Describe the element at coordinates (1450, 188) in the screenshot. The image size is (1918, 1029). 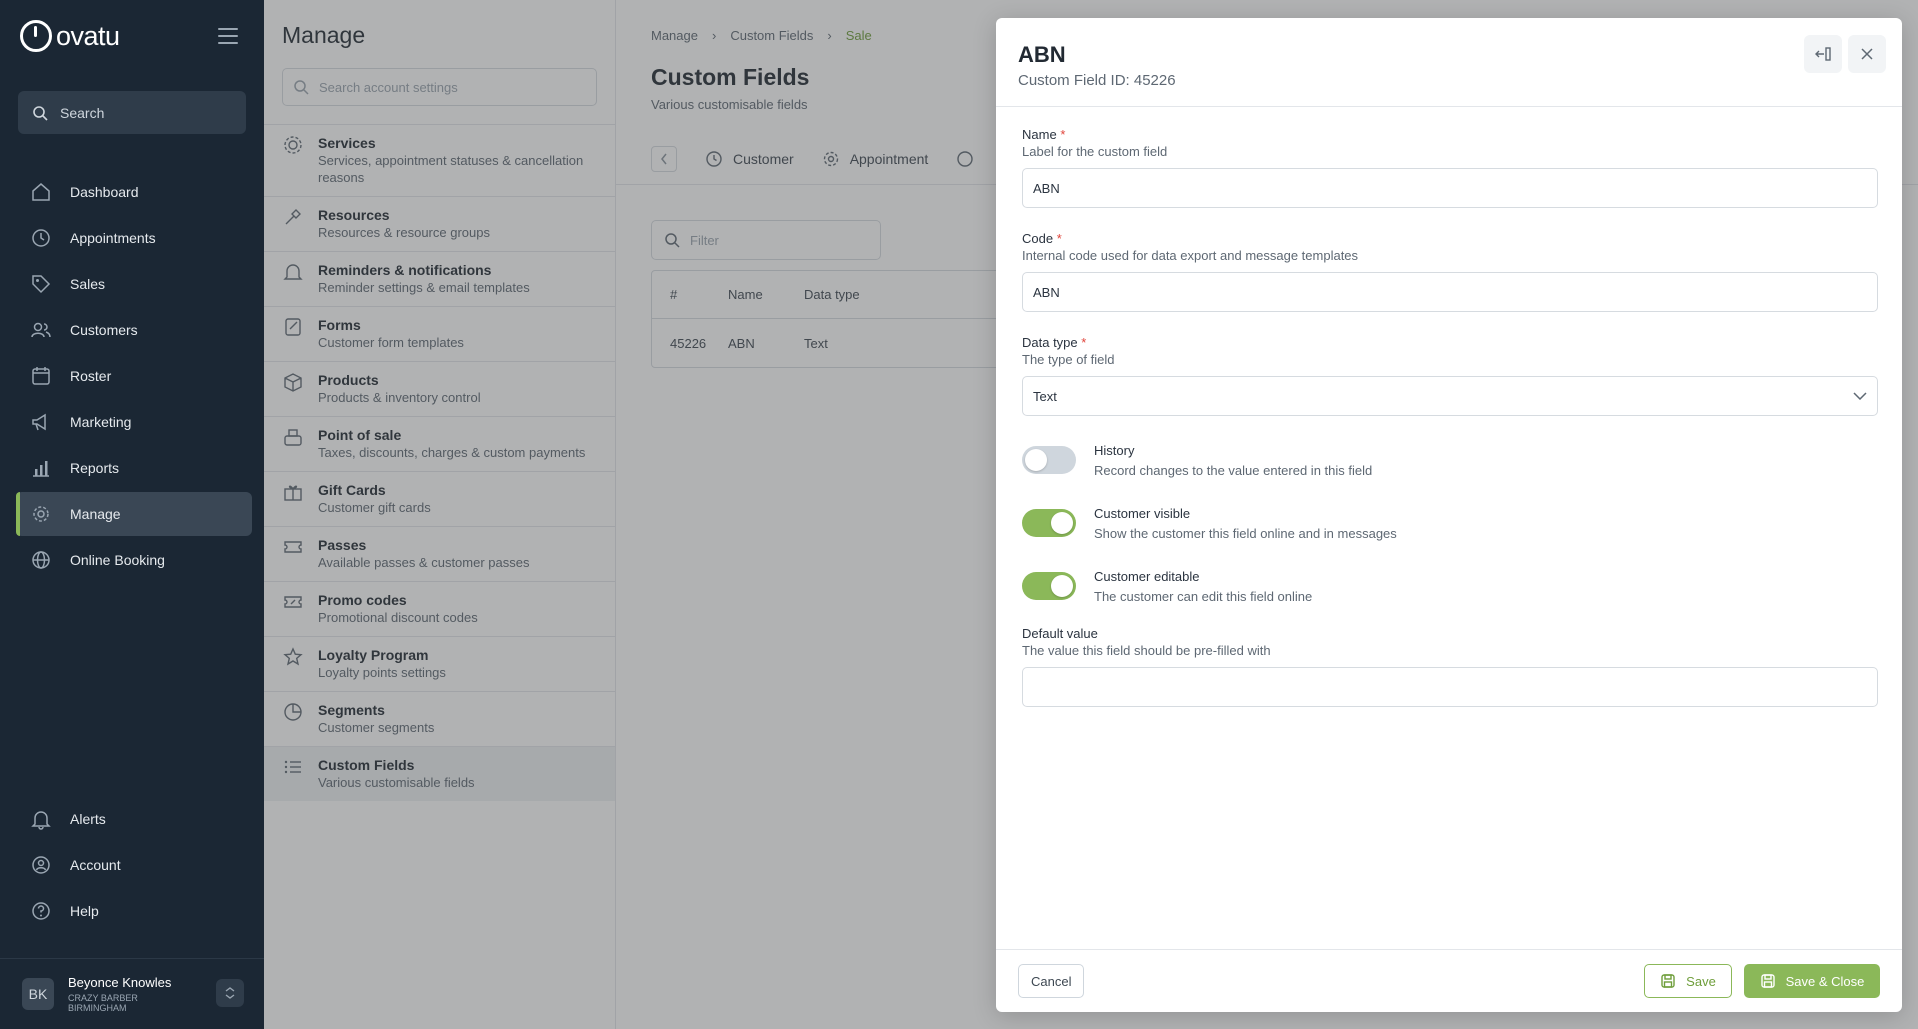
I see `name-input` at that location.